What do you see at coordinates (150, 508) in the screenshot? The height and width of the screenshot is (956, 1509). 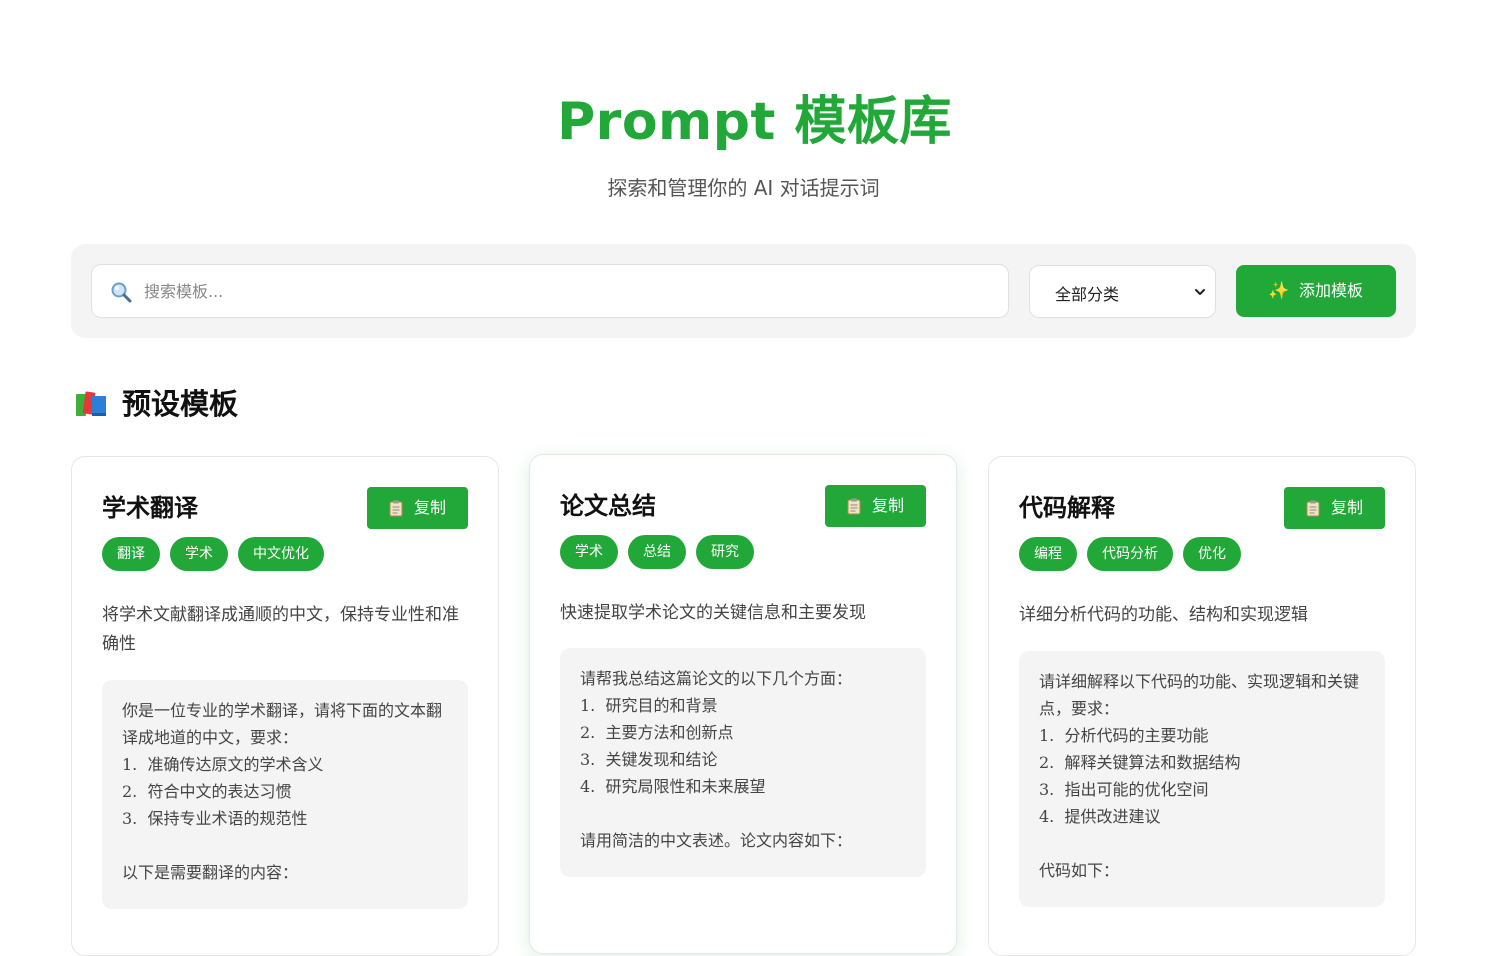 I see `card-title: 学术翻译` at bounding box center [150, 508].